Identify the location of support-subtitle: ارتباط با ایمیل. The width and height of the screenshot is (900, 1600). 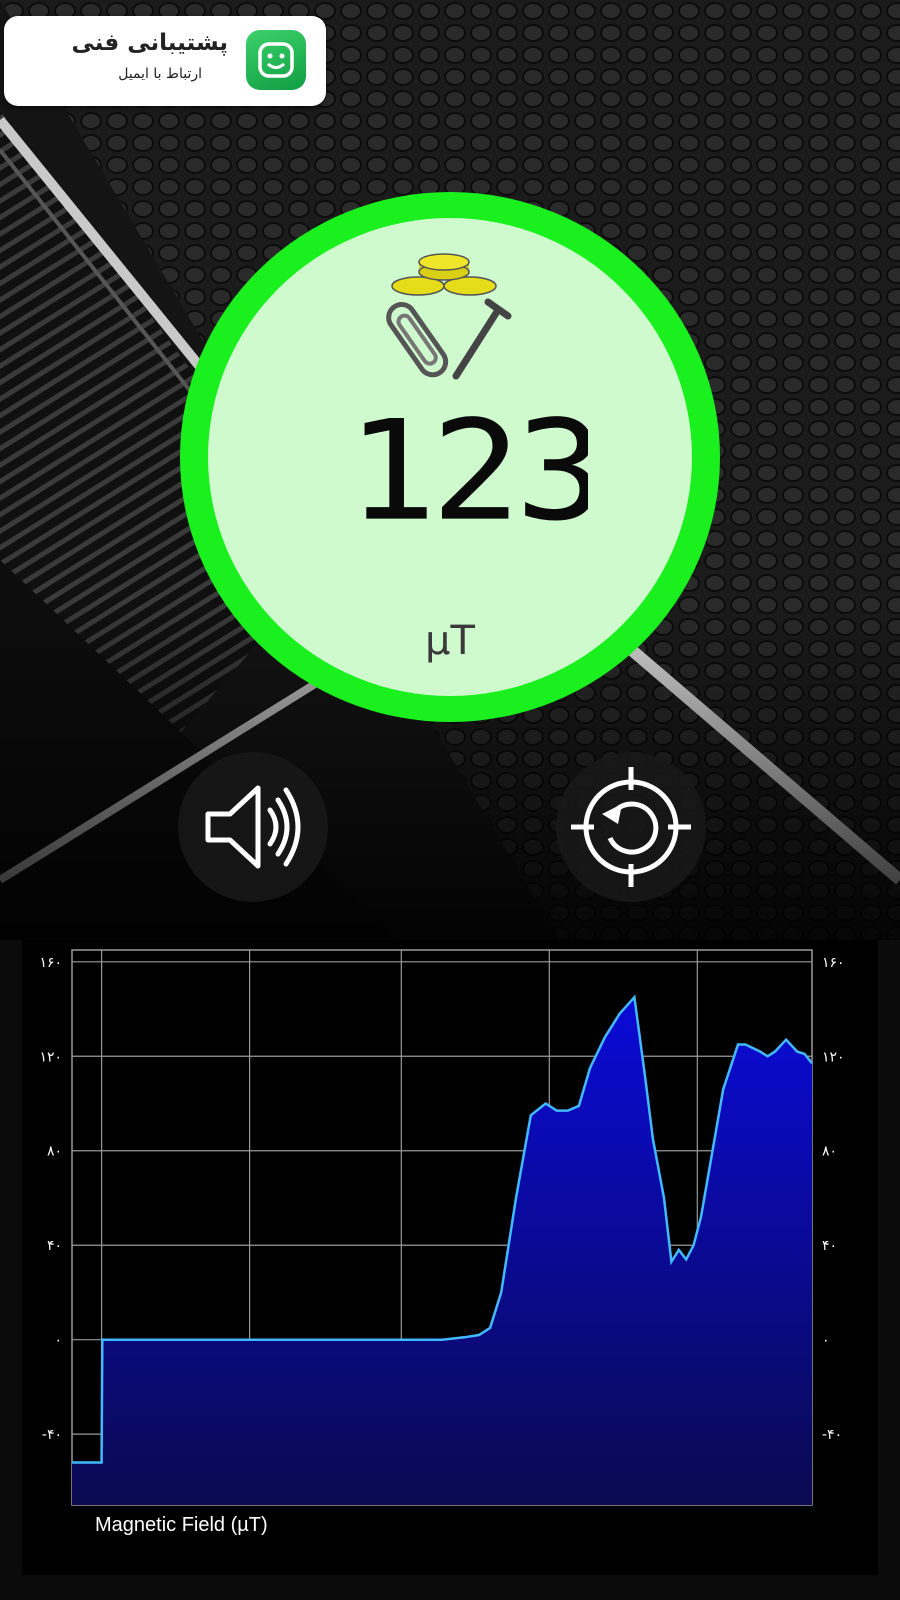
(160, 74).